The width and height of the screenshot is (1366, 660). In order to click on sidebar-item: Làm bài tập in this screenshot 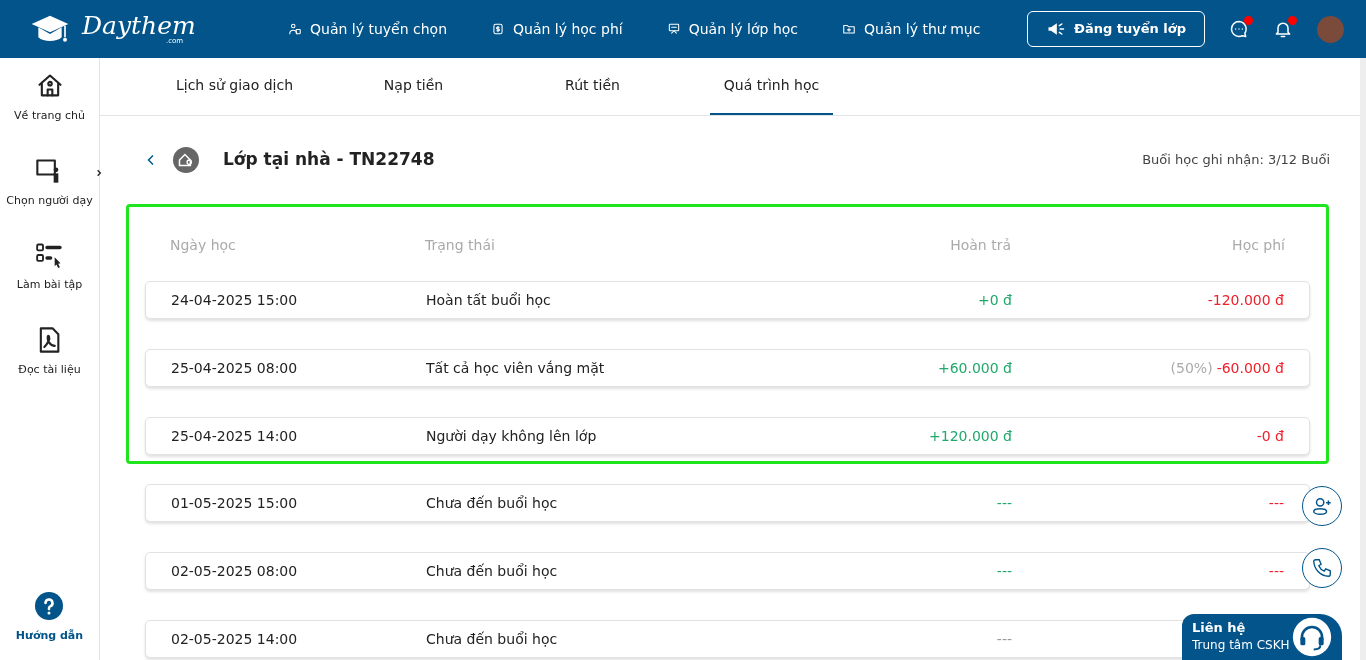, I will do `click(49, 267)`.